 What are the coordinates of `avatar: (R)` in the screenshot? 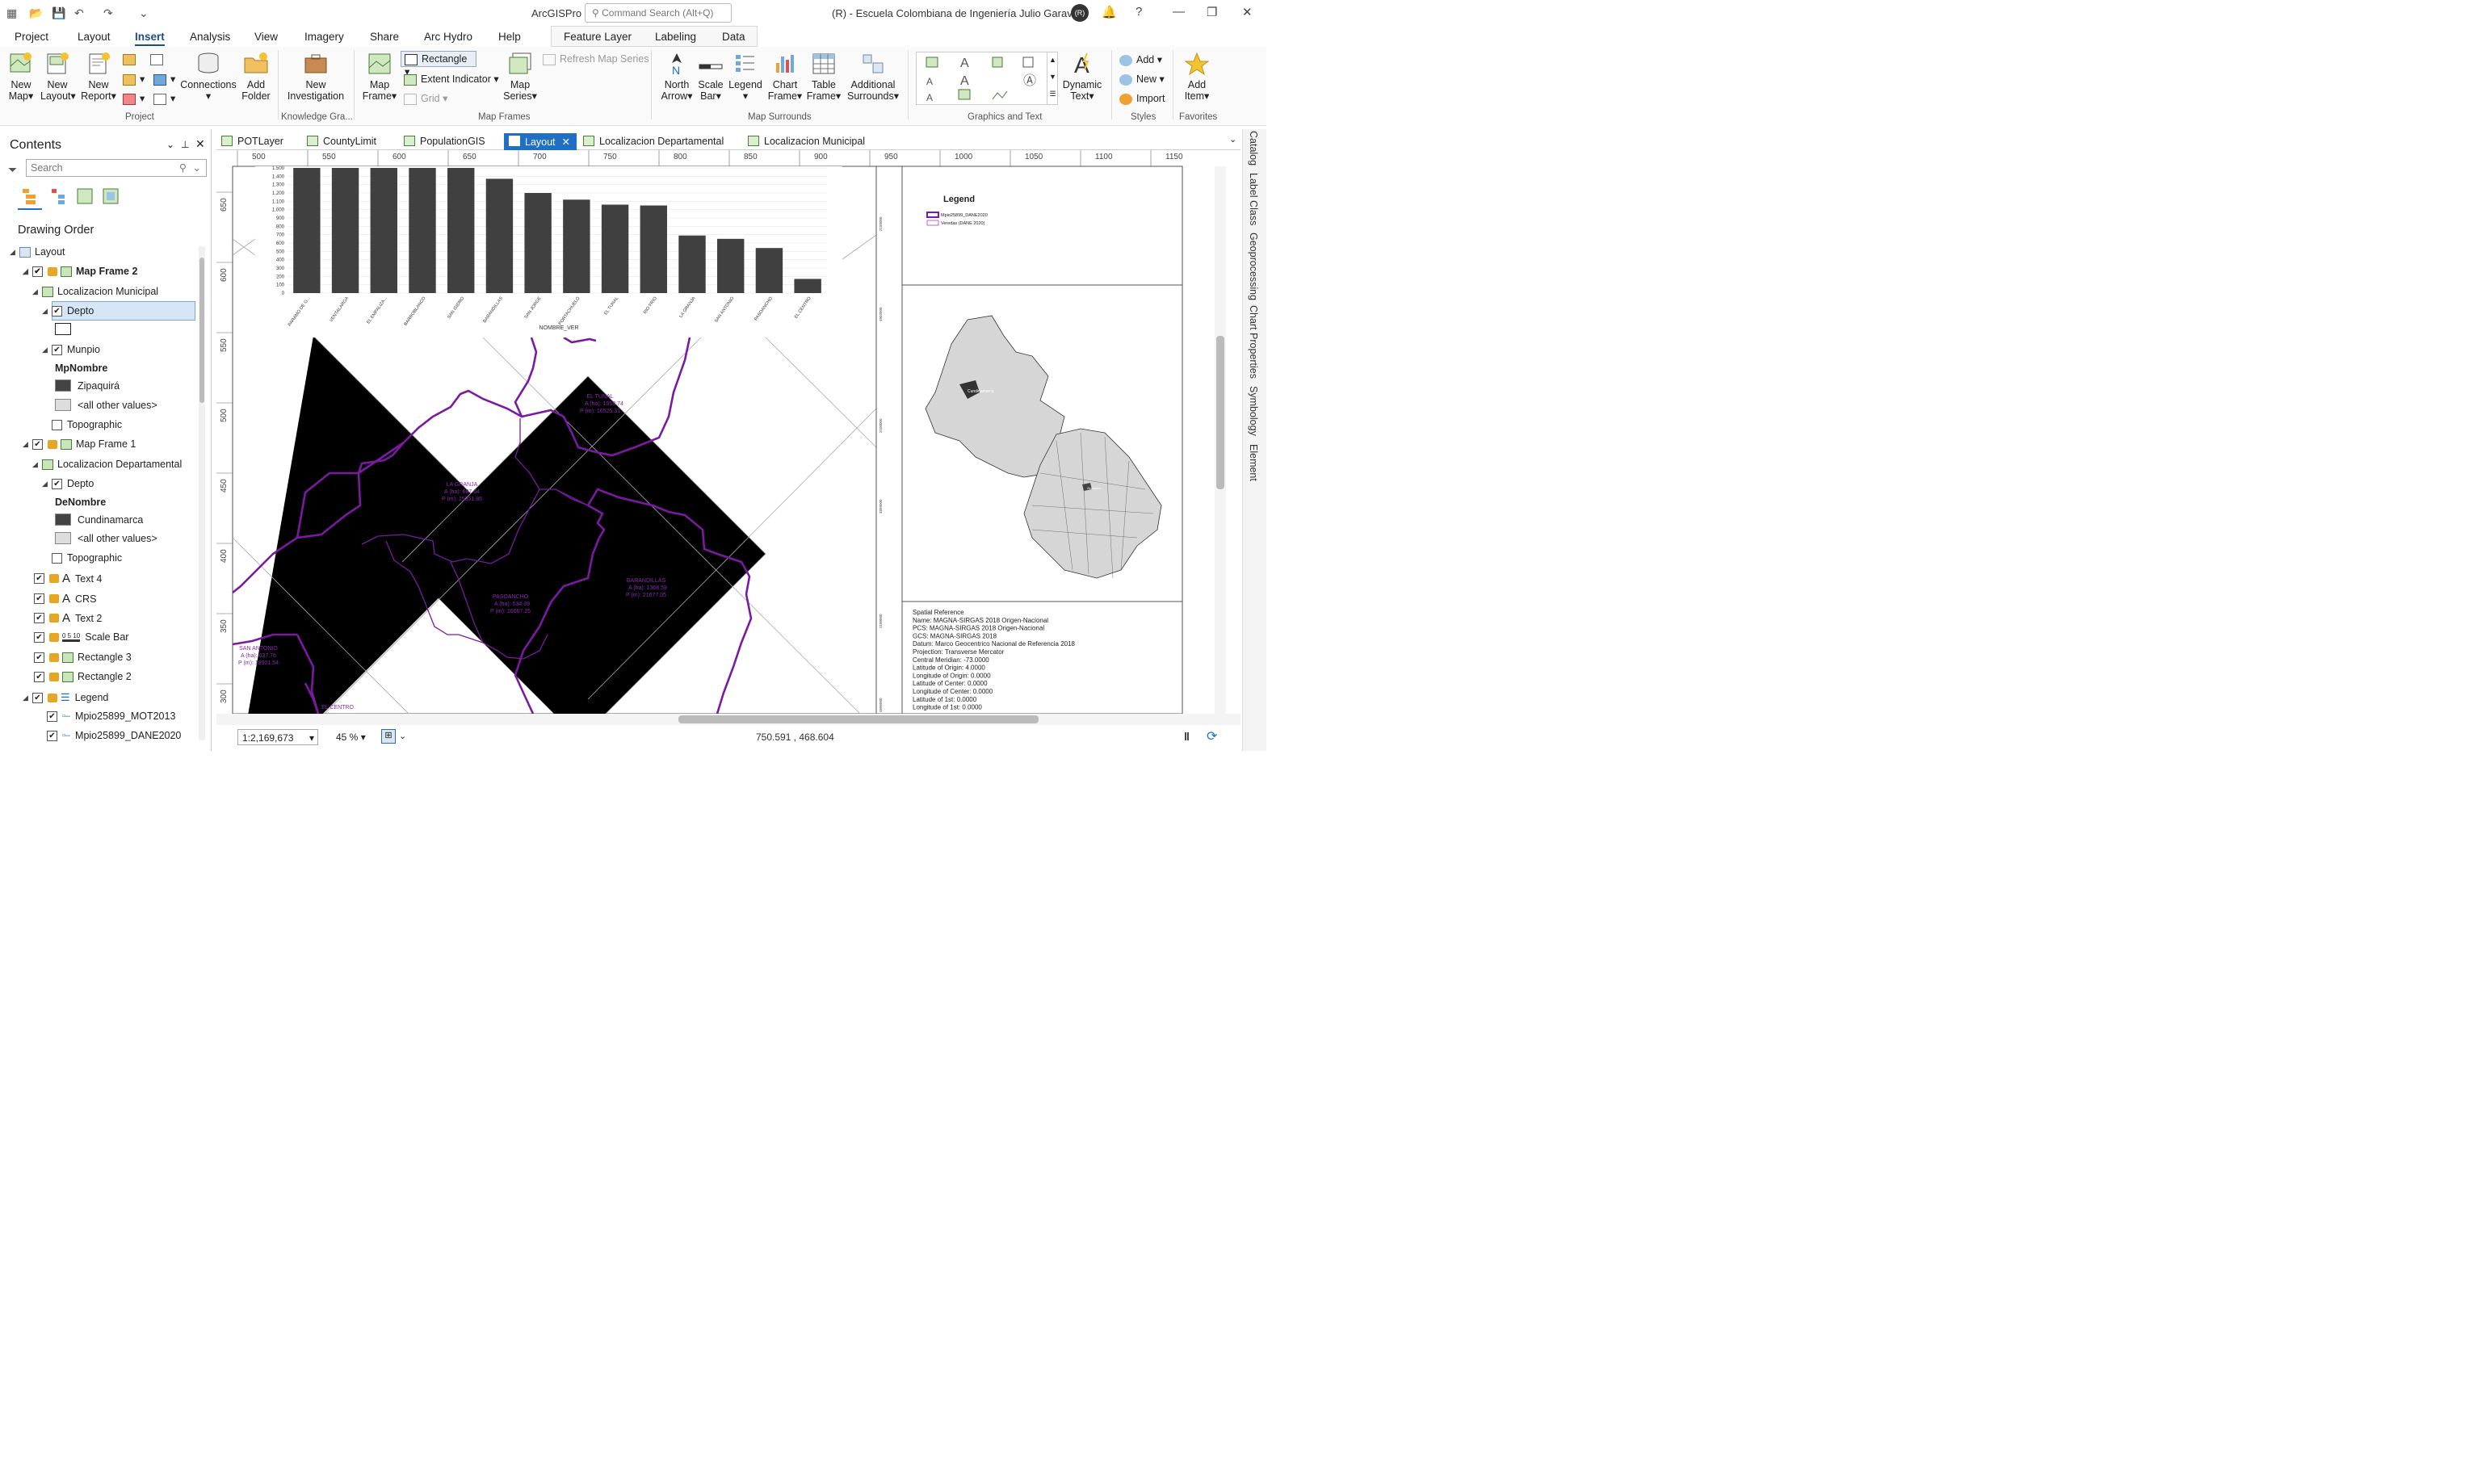 It's located at (1080, 13).